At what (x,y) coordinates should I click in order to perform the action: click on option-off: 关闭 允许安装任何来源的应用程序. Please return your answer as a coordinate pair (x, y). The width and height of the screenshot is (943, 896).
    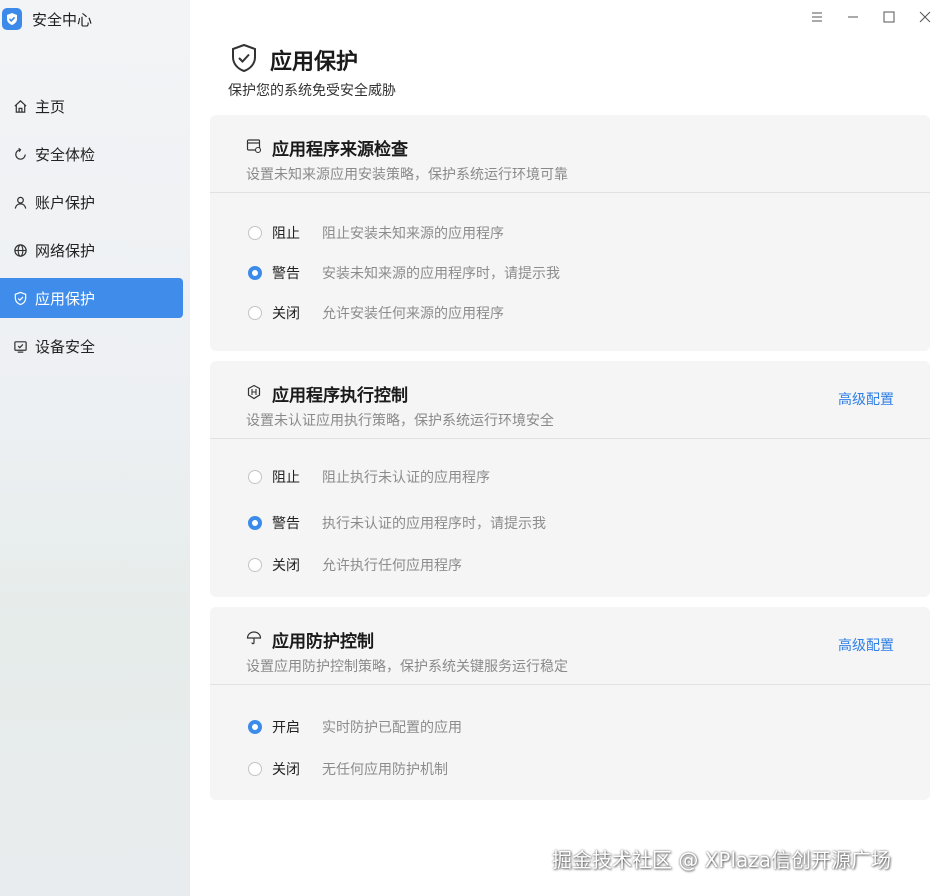
    Looking at the image, I should click on (376, 313).